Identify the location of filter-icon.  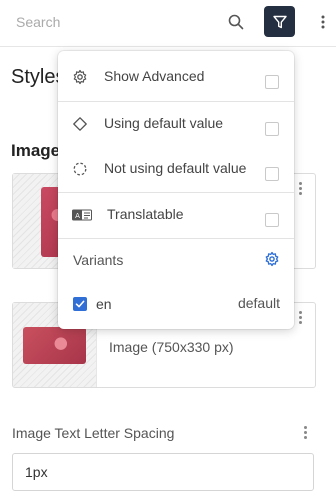
(279, 21).